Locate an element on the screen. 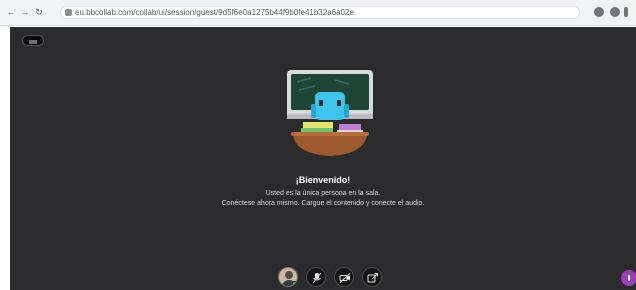 The width and height of the screenshot is (636, 290). forward-icon: → is located at coordinates (25, 12).